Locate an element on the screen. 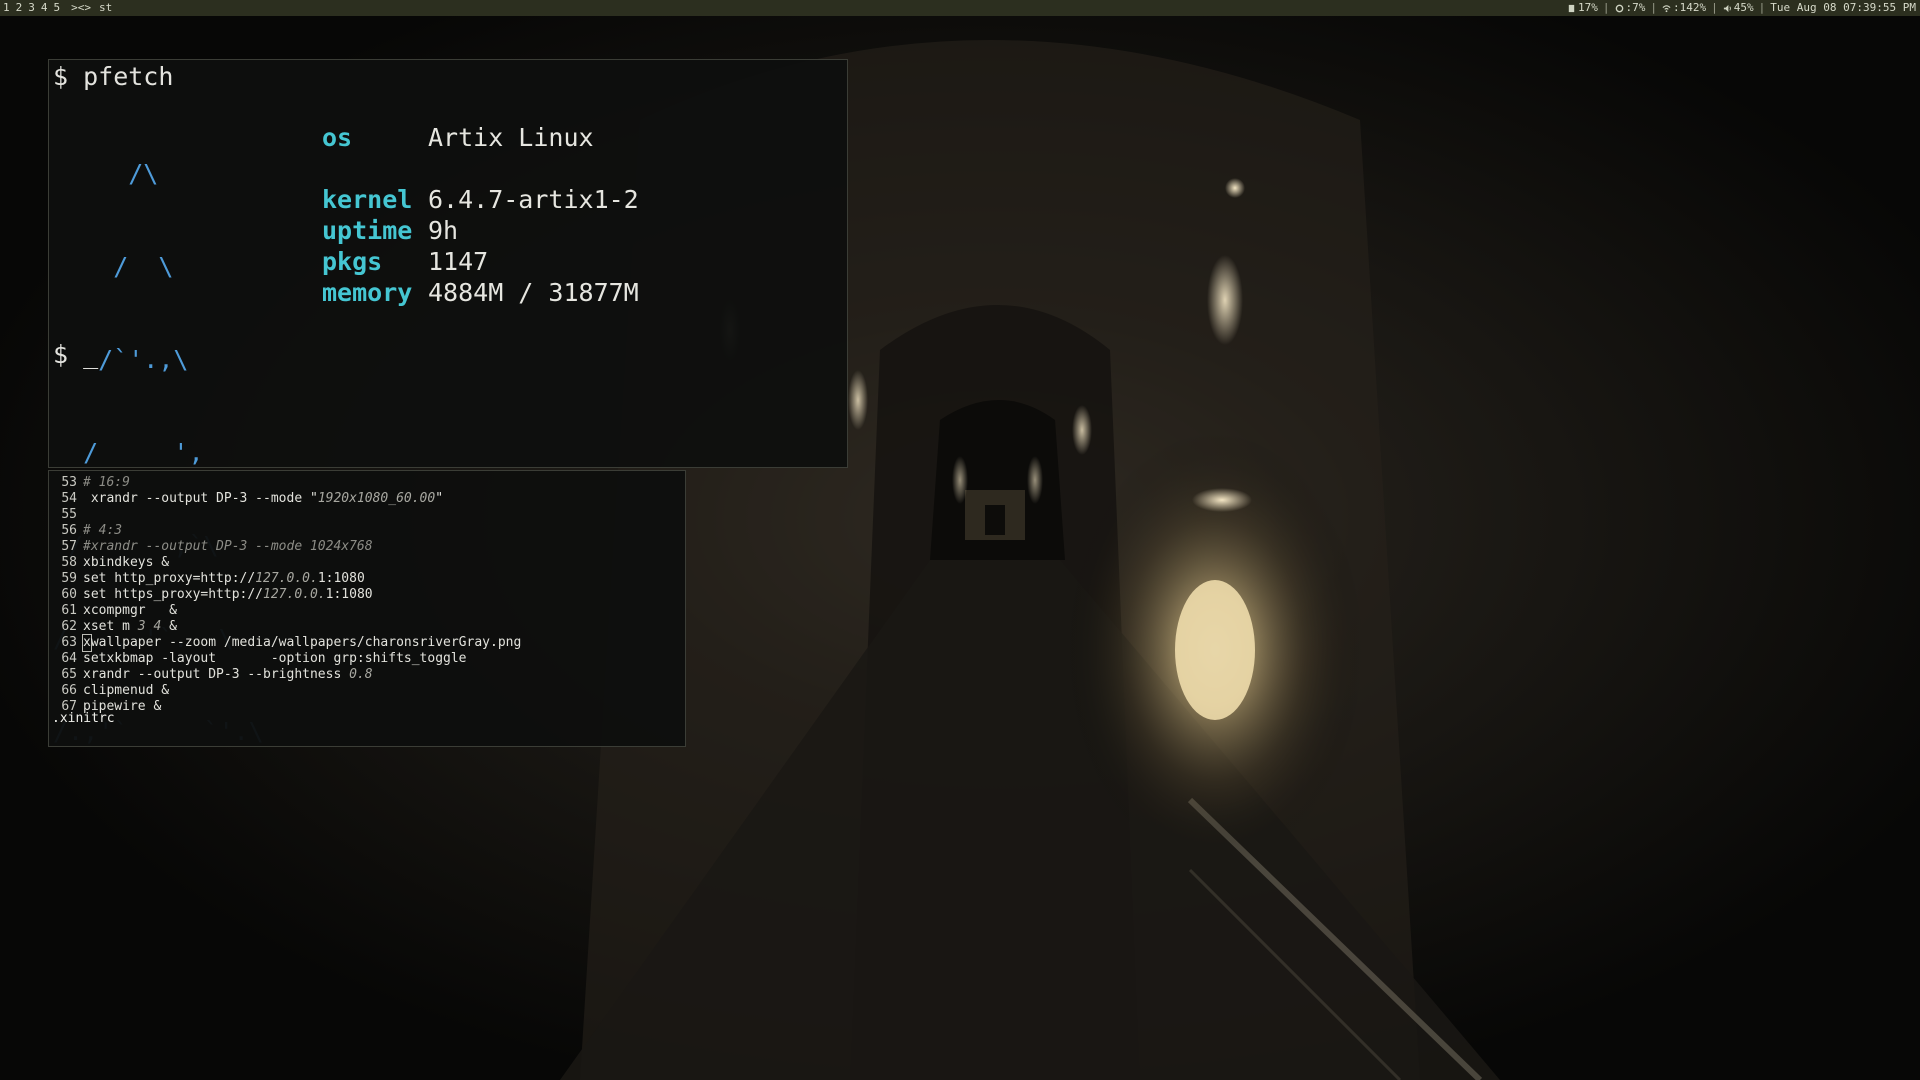  wifi-status: :142% is located at coordinates (1684, 8).